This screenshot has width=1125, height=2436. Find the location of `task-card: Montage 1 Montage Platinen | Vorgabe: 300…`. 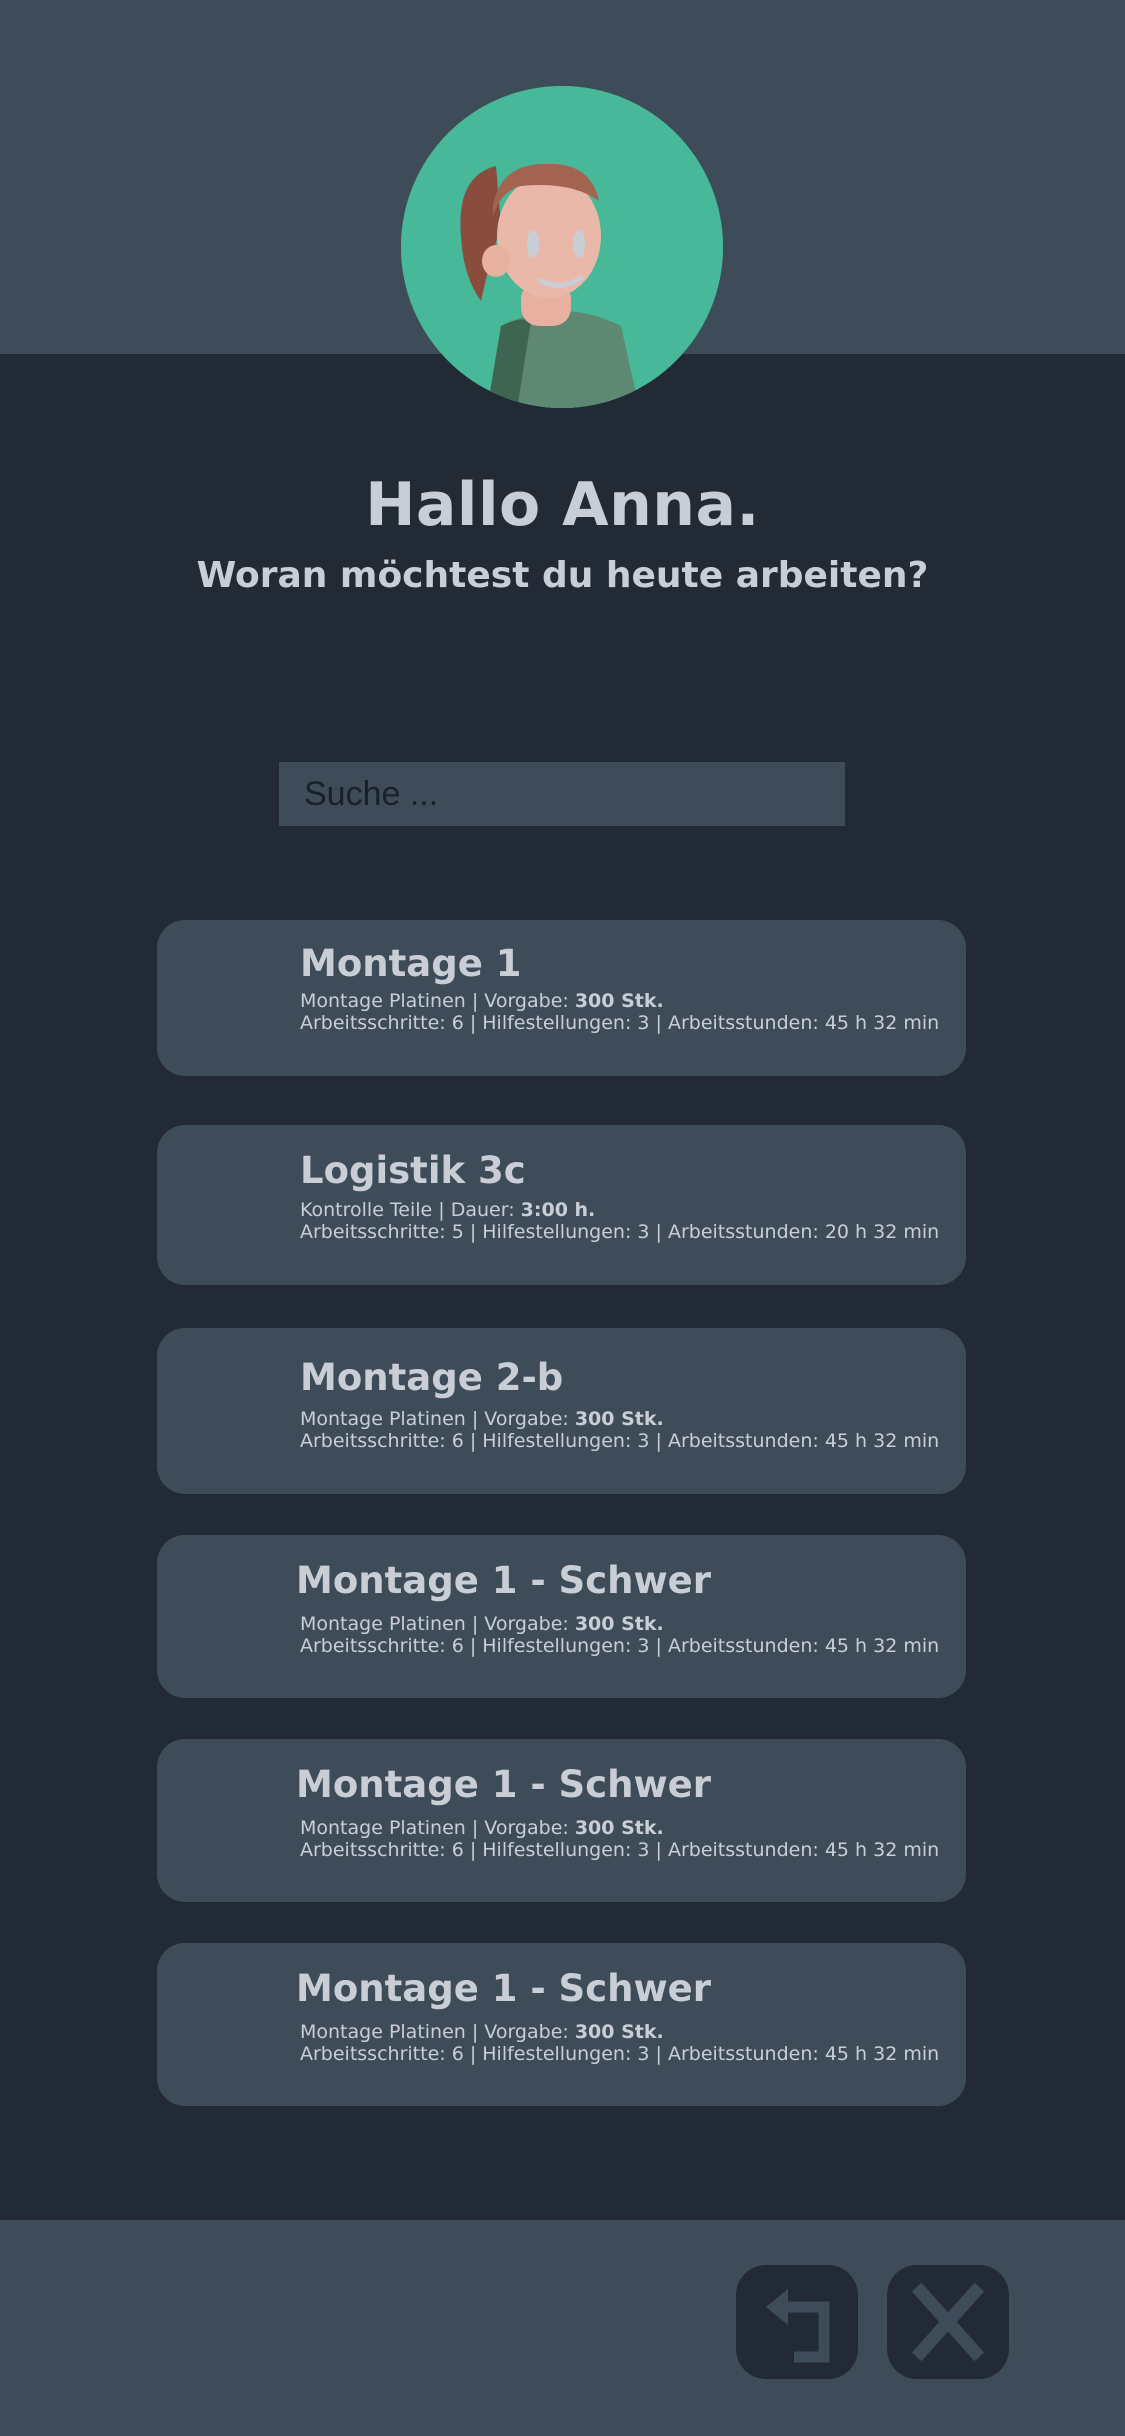

task-card: Montage 1 Montage Platinen | Vorgabe: 300… is located at coordinates (561, 998).